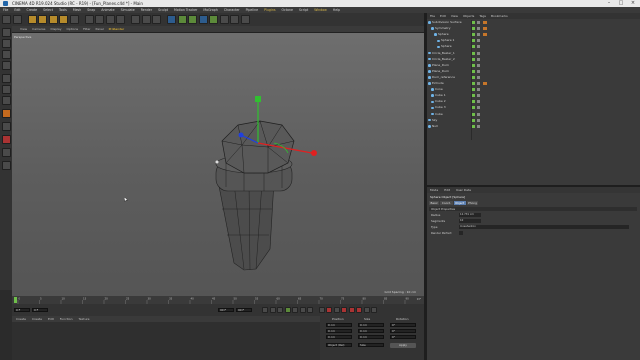 The image size is (640, 360). What do you see at coordinates (470, 221) in the screenshot?
I see `param-segments-field: 10` at bounding box center [470, 221].